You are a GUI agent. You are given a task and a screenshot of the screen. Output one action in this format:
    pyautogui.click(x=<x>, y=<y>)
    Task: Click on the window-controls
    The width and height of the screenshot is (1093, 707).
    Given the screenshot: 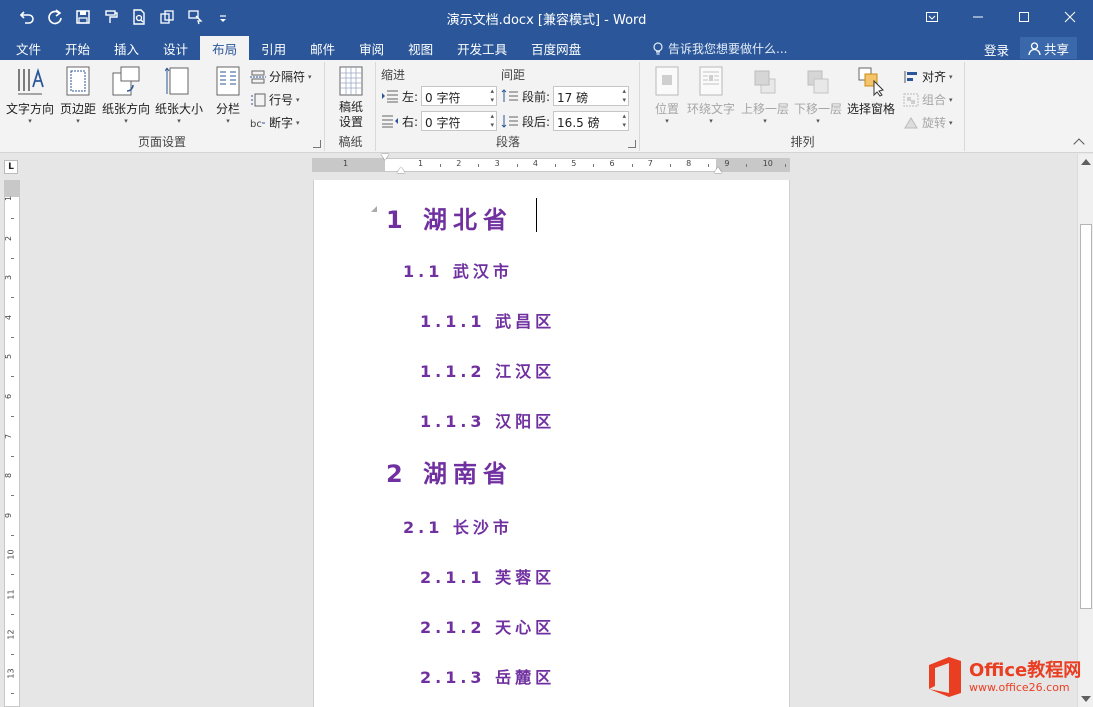 What is the action you would take?
    pyautogui.click(x=1001, y=17)
    